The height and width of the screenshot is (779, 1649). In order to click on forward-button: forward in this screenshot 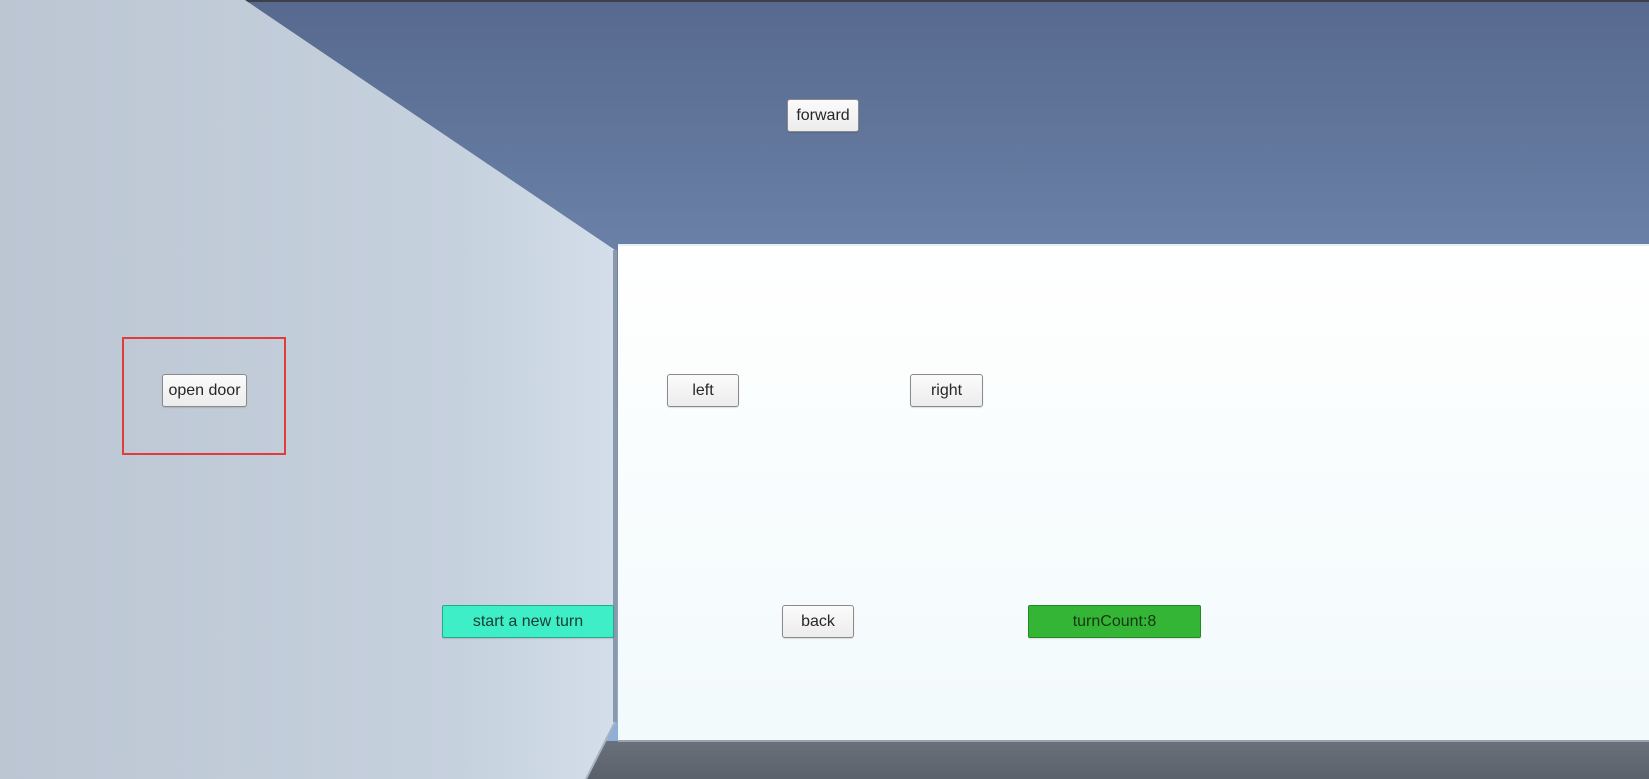, I will do `click(823, 115)`.